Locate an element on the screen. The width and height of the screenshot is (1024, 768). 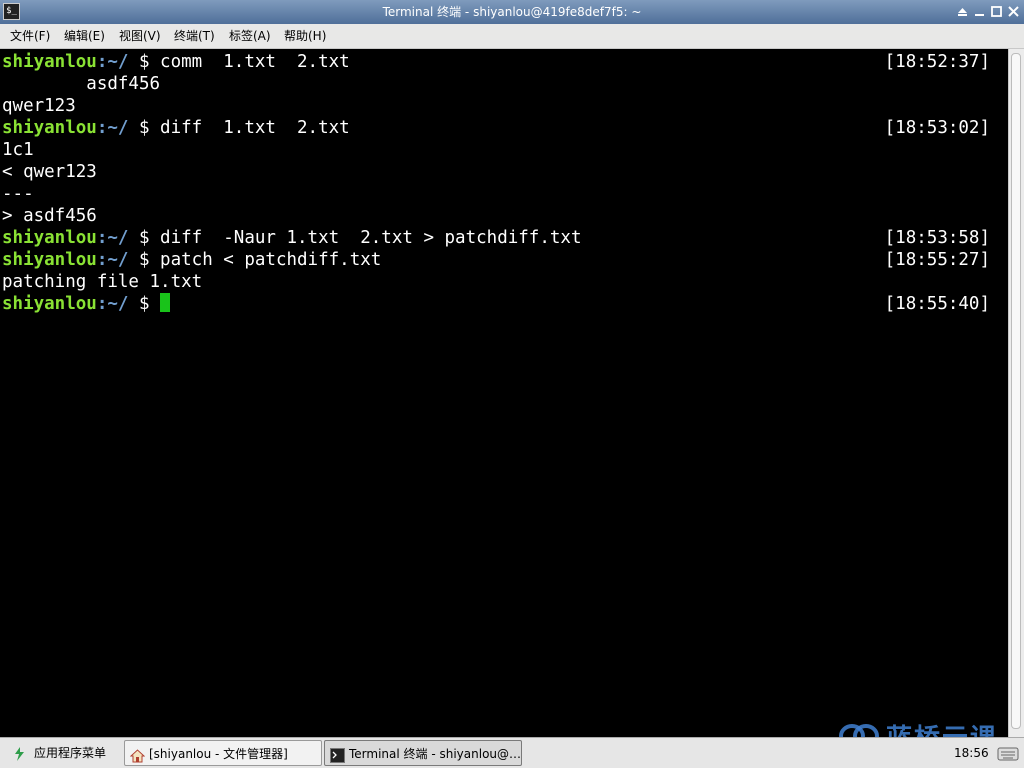
timestamp: [18:55:40] is located at coordinates (937, 304).